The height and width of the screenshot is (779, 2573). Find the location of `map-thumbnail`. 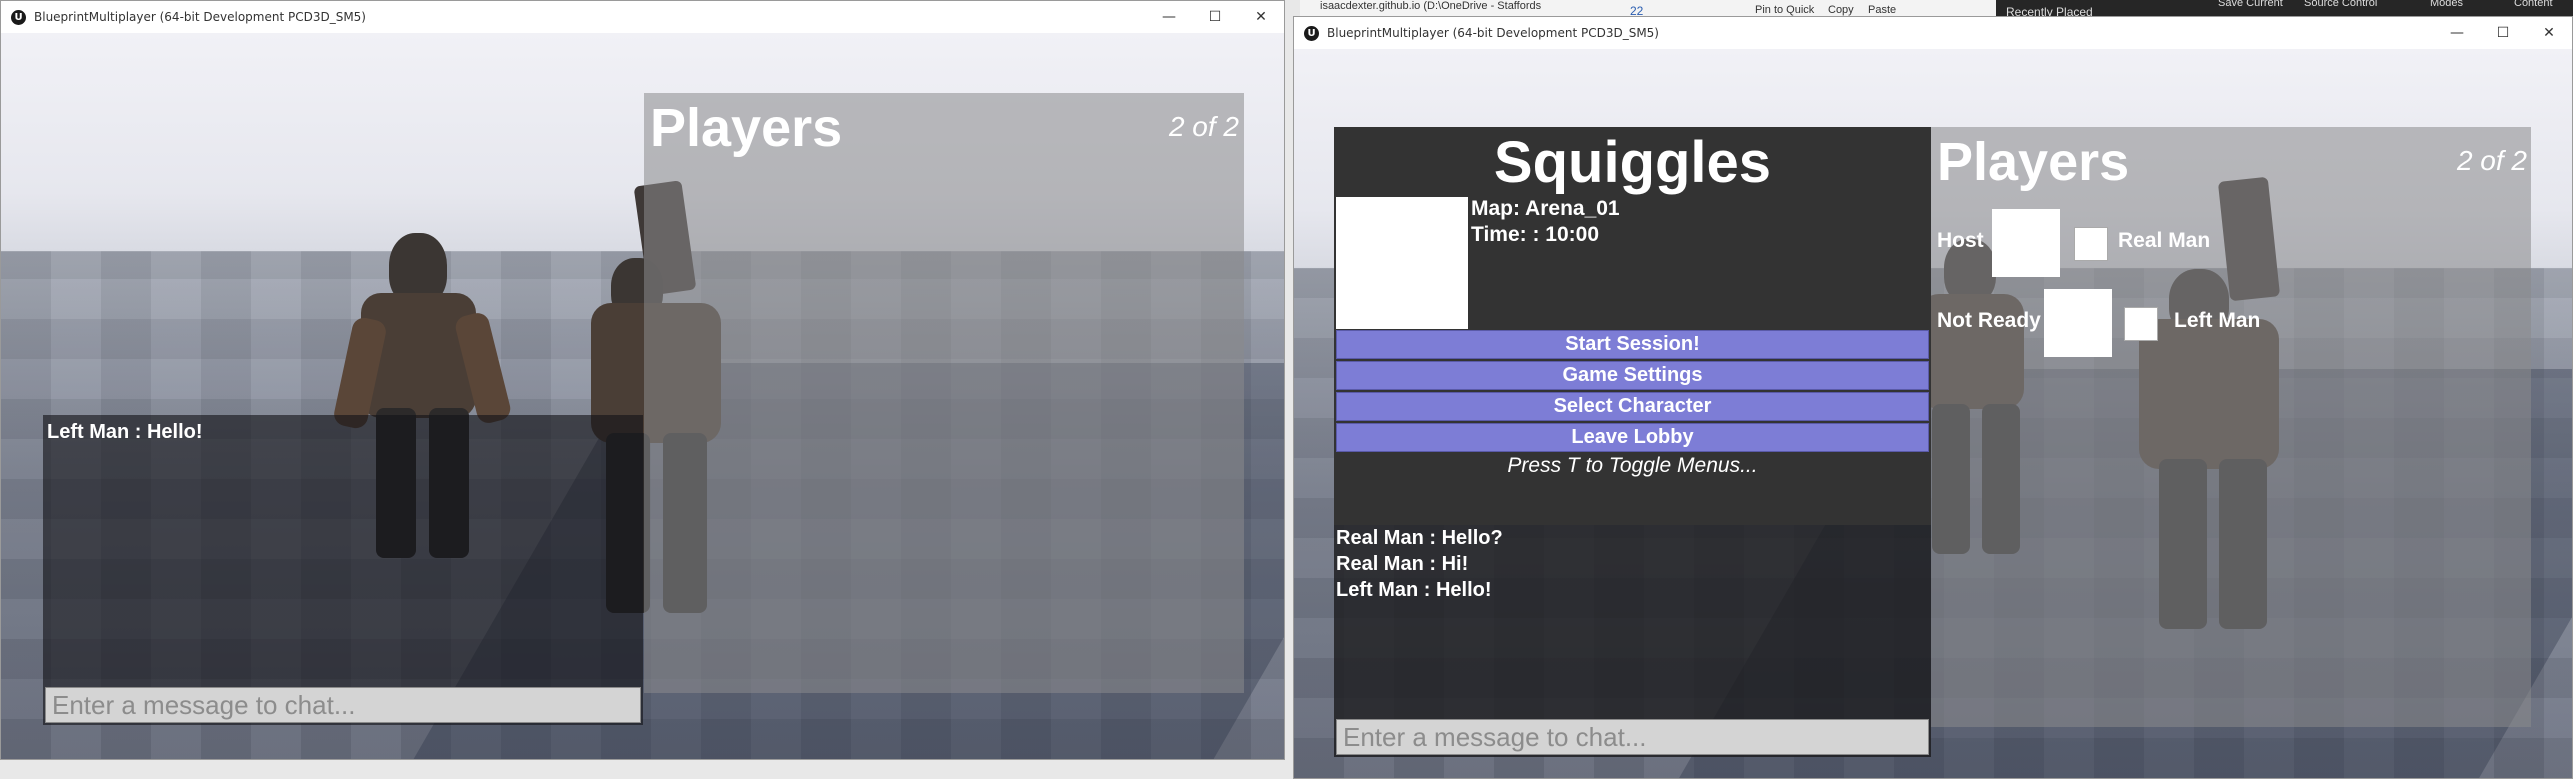

map-thumbnail is located at coordinates (1402, 263).